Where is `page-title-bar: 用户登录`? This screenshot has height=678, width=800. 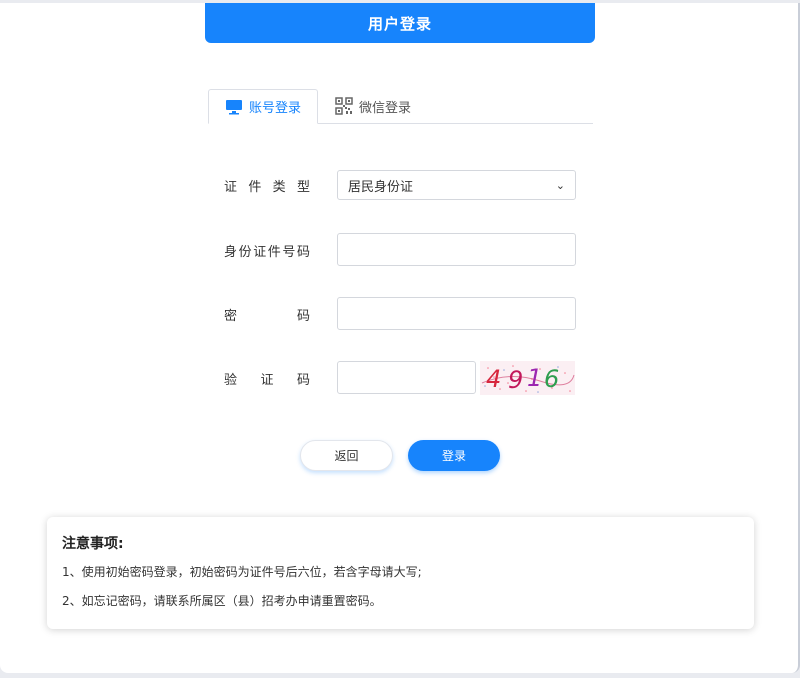 page-title-bar: 用户登录 is located at coordinates (400, 23).